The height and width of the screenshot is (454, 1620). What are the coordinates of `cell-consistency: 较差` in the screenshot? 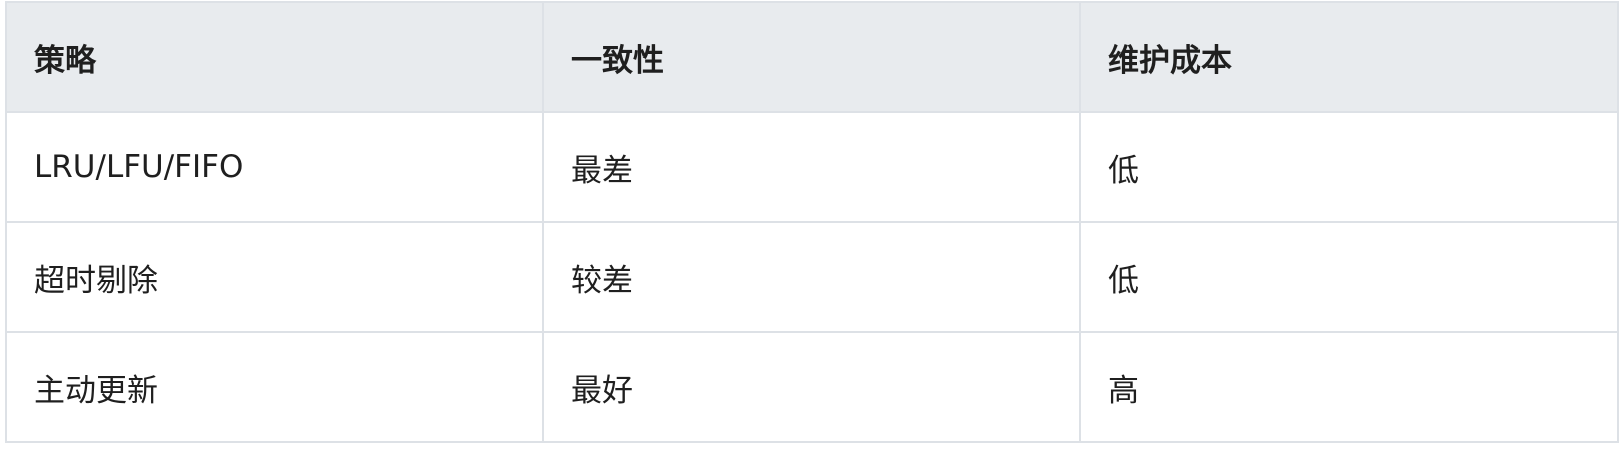 It's located at (811, 277).